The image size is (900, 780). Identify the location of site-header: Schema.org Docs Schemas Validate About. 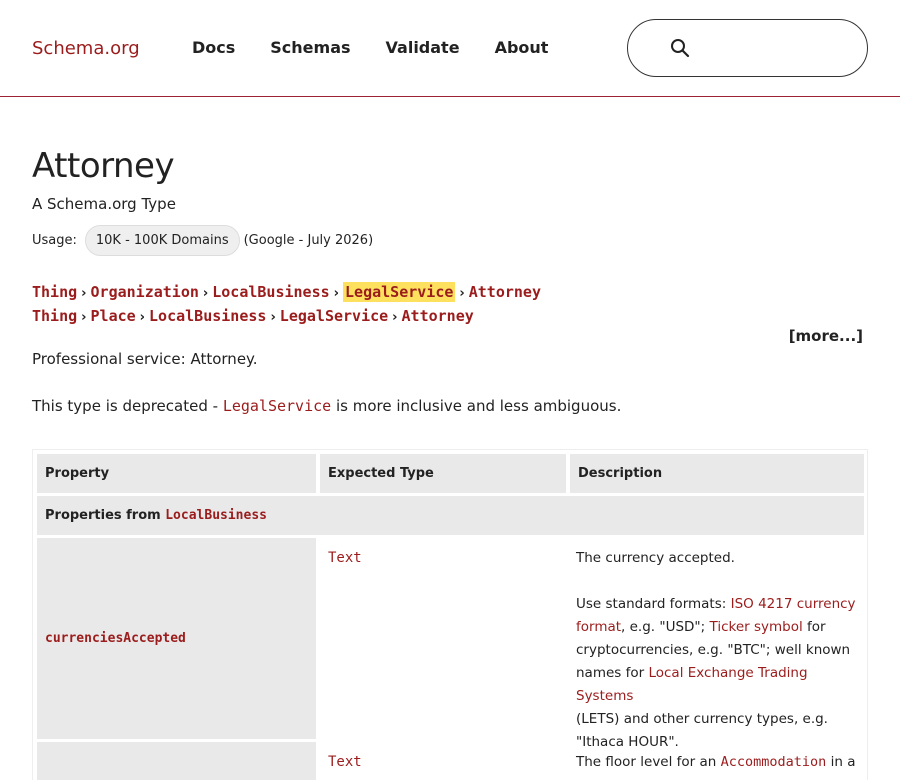
(450, 48).